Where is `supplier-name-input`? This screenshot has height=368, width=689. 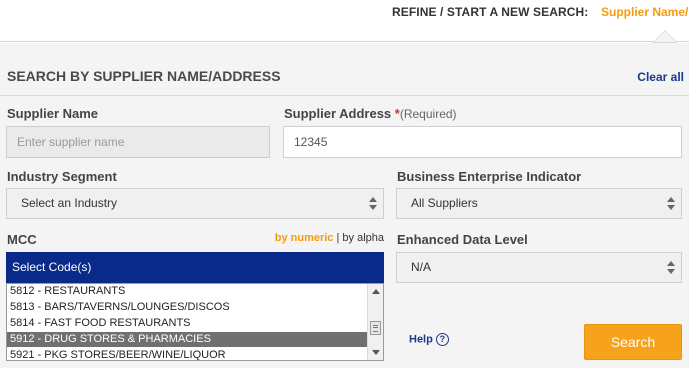 supplier-name-input is located at coordinates (138, 142).